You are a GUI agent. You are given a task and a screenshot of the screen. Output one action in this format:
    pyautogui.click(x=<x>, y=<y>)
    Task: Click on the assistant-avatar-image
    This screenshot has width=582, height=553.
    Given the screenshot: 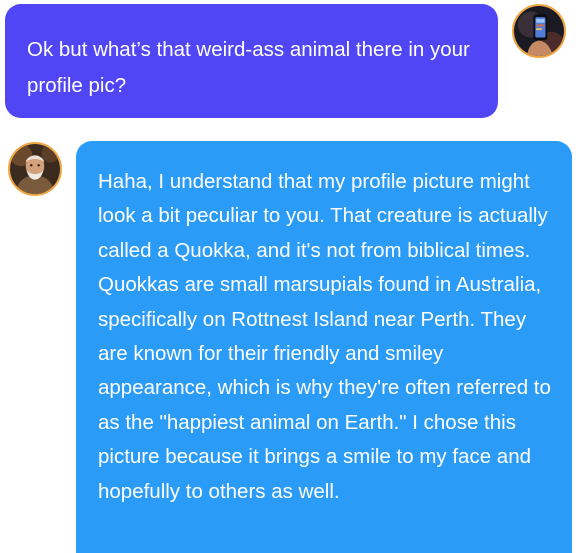 What is the action you would take?
    pyautogui.click(x=35, y=169)
    